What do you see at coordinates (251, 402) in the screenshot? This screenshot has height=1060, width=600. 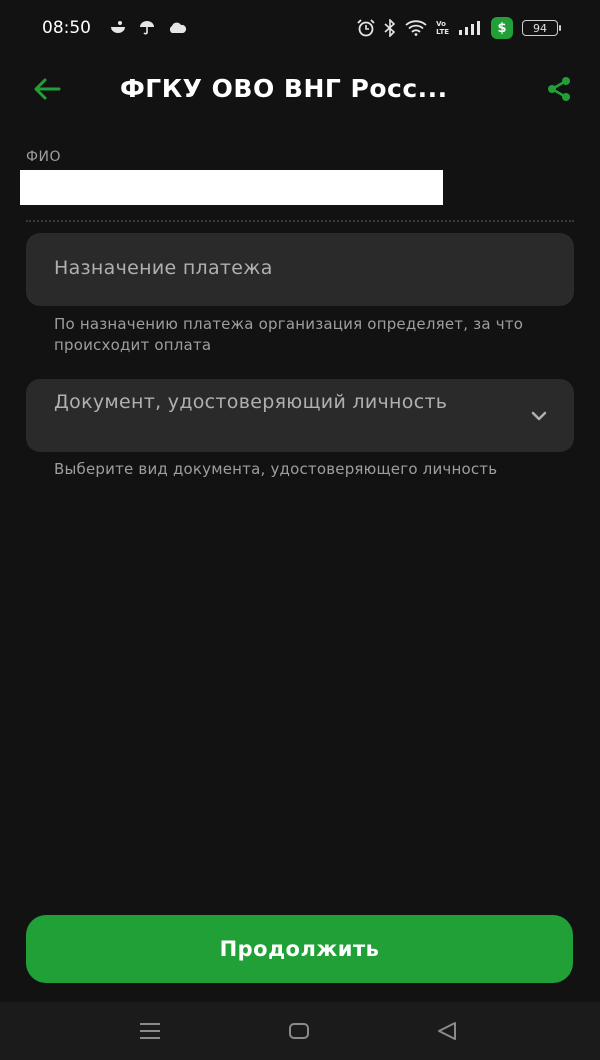 I see `identity-document-placeholder: Документ, удостоверяющий личность` at bounding box center [251, 402].